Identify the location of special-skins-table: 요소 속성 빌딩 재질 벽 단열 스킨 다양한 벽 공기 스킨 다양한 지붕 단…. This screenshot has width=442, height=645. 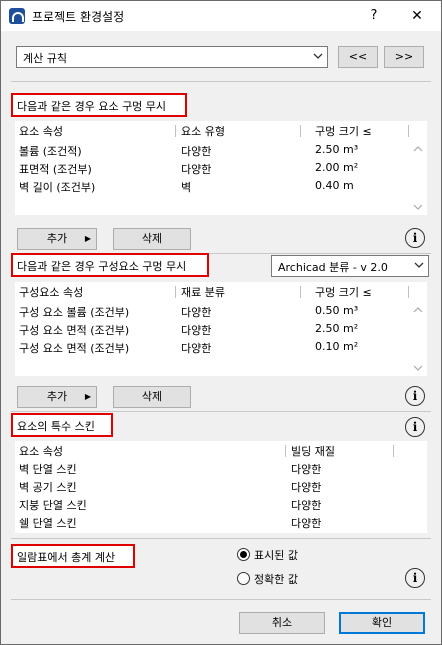
(221, 487).